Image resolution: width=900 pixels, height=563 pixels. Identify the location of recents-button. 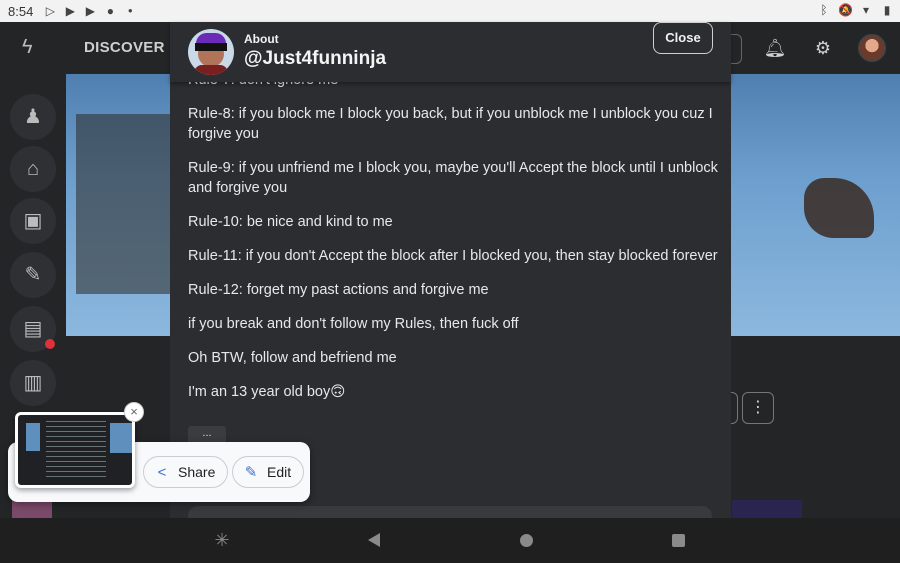
(678, 540).